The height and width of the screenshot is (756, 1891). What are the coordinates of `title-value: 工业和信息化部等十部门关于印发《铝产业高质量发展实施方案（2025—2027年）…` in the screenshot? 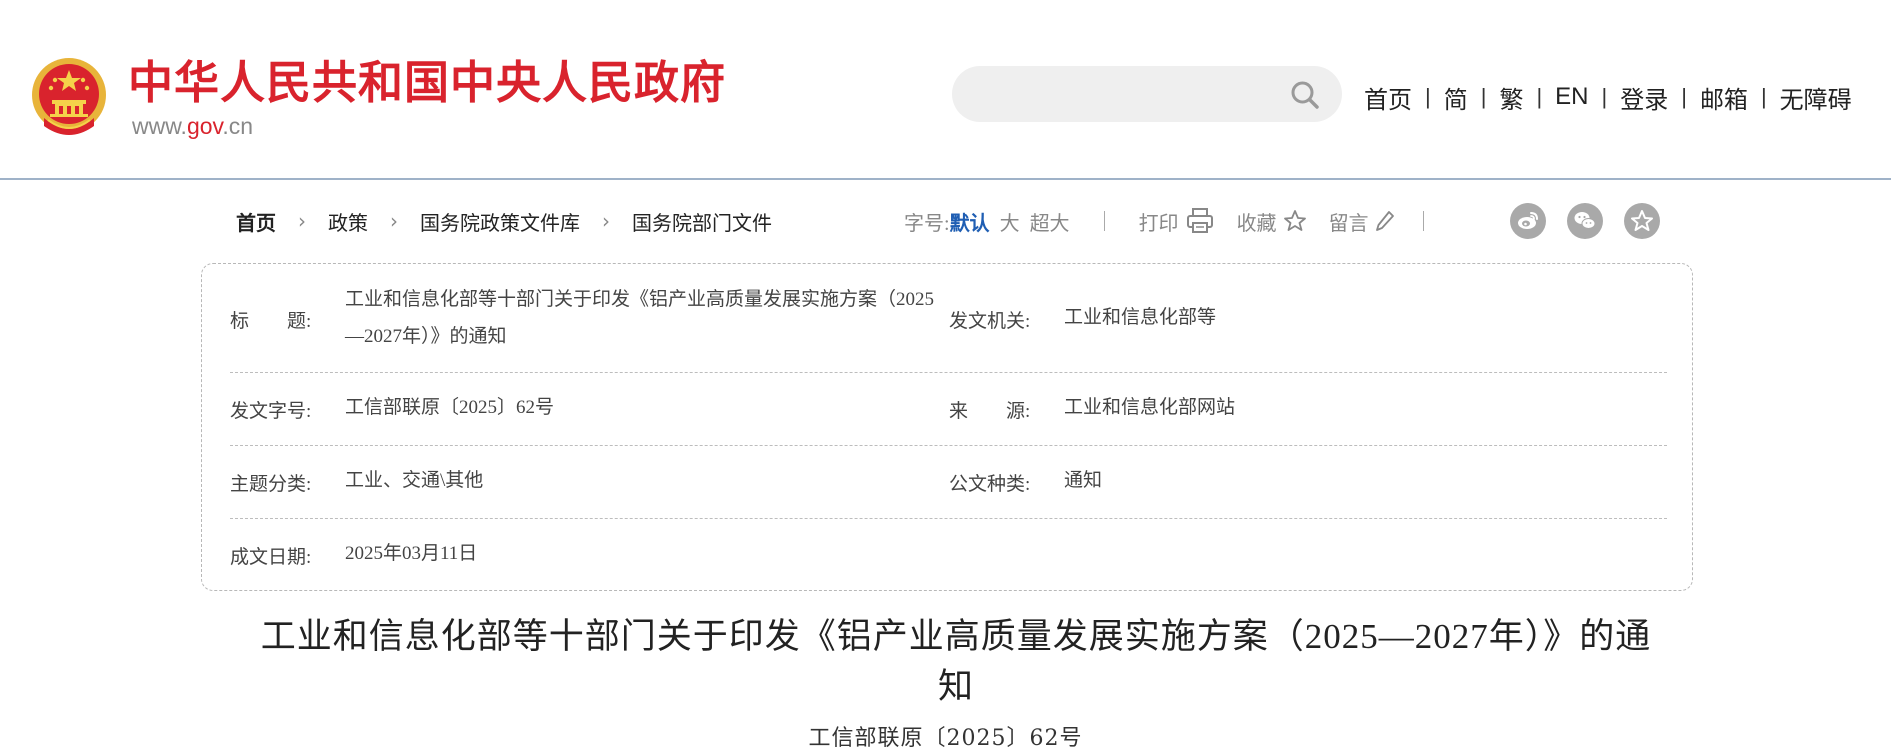 It's located at (640, 318).